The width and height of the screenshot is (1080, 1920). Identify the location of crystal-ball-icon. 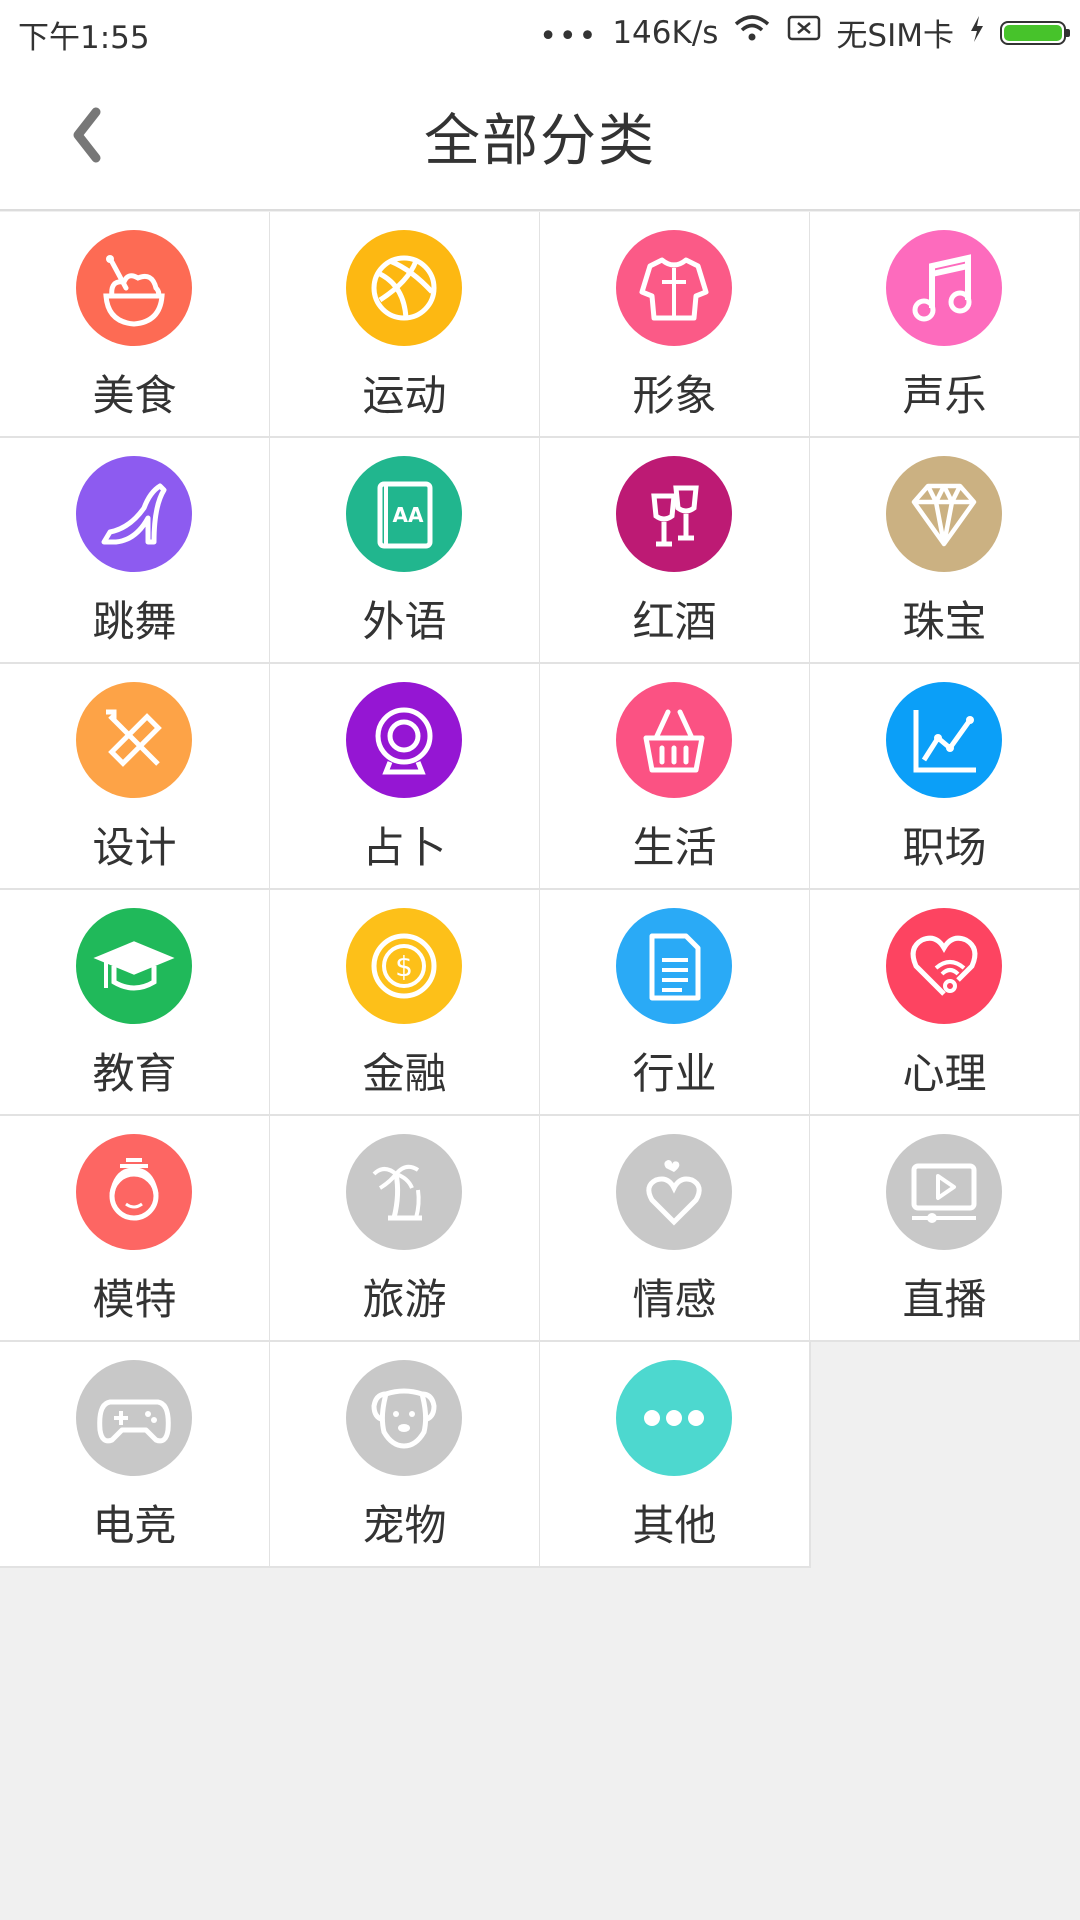
(404, 741).